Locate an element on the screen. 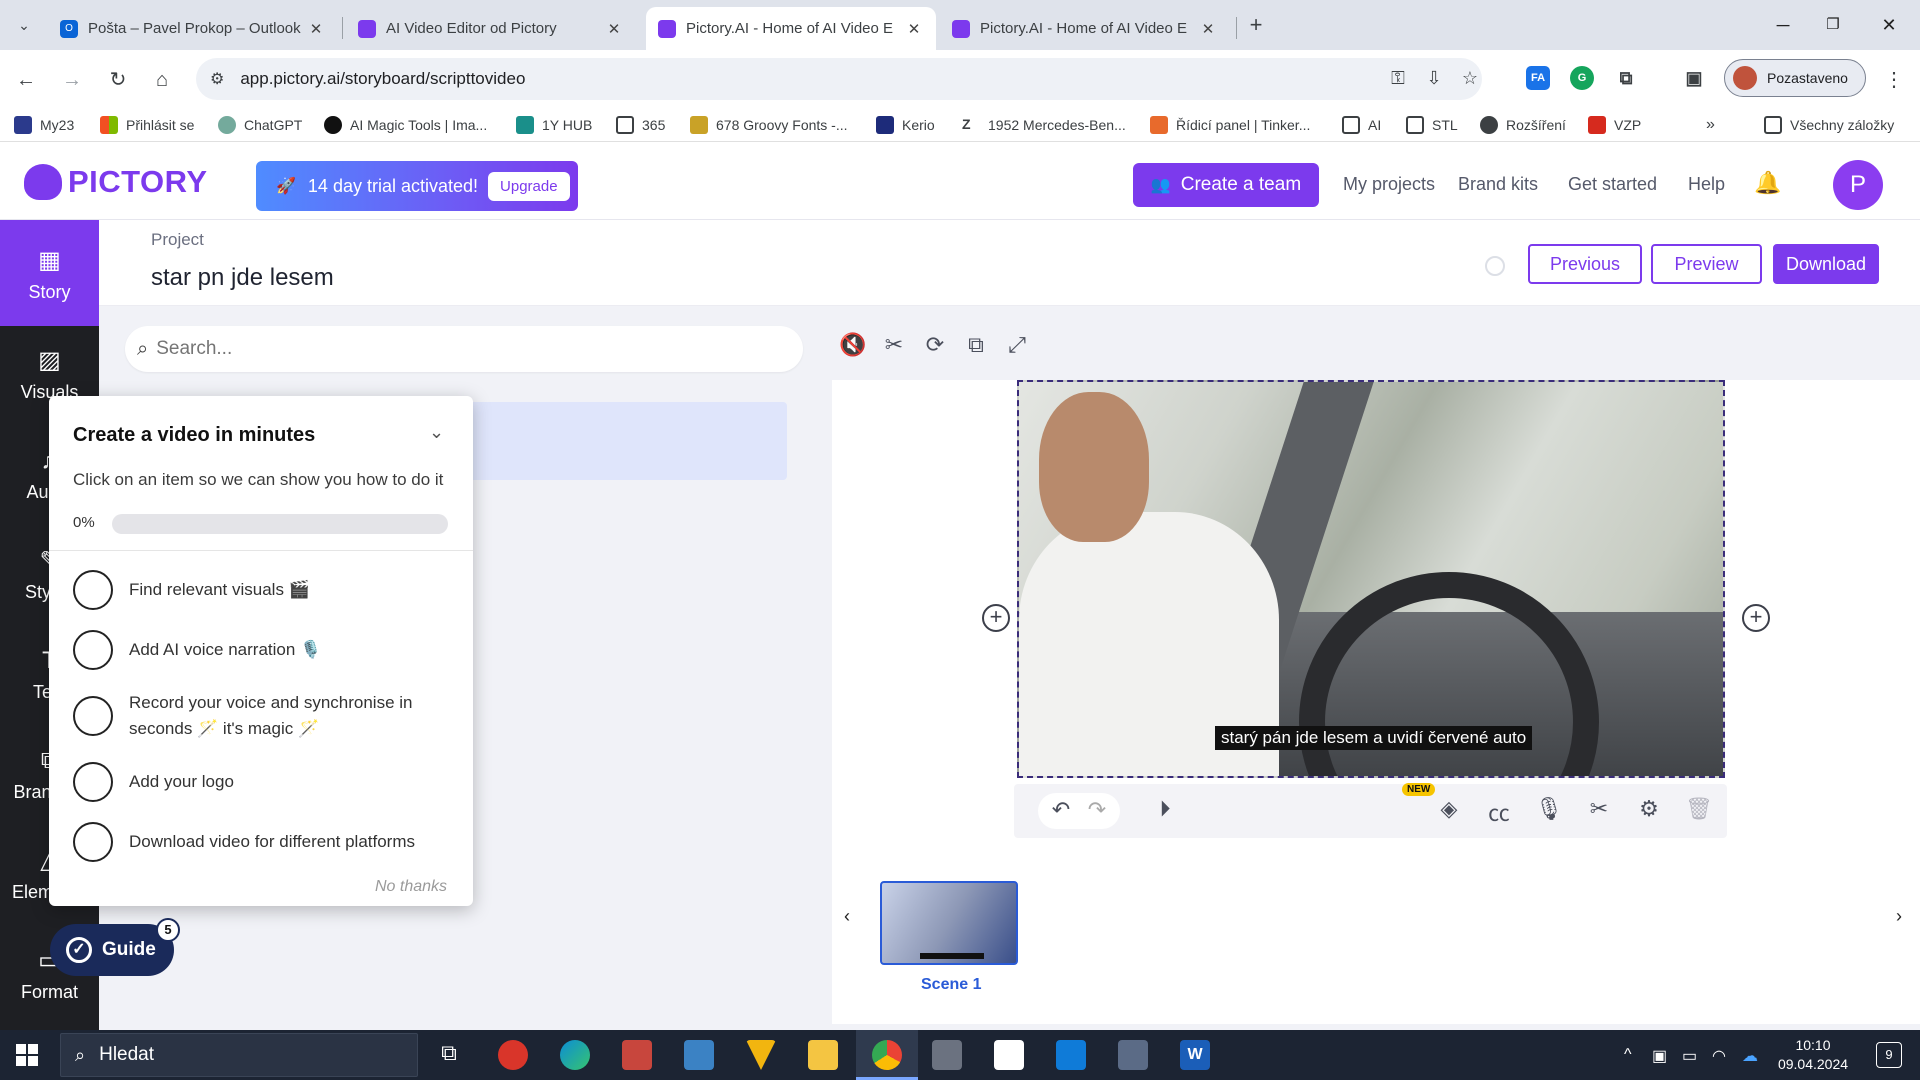  scene-strip-prev-icon: ‹ is located at coordinates (847, 916).